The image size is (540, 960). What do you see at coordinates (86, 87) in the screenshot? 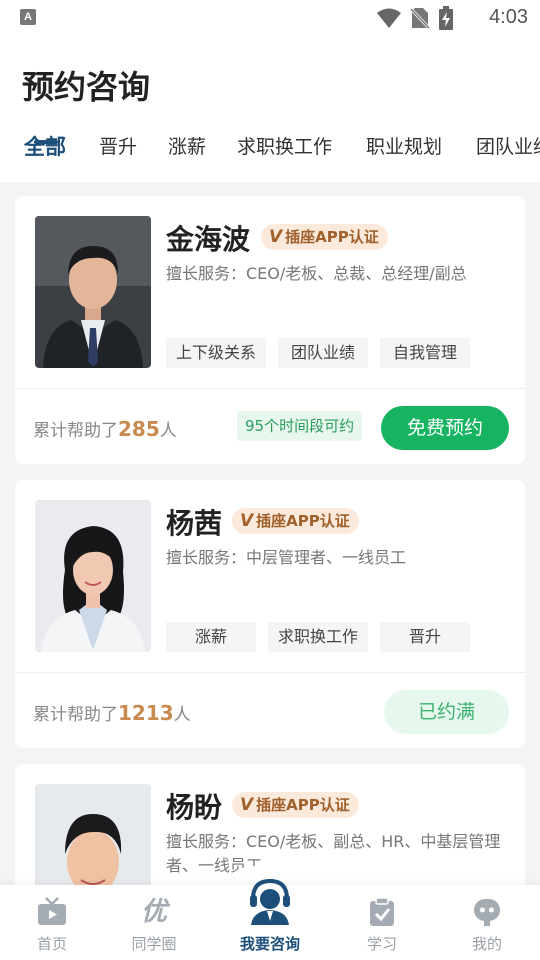
I see `page-title: 预约咨询` at bounding box center [86, 87].